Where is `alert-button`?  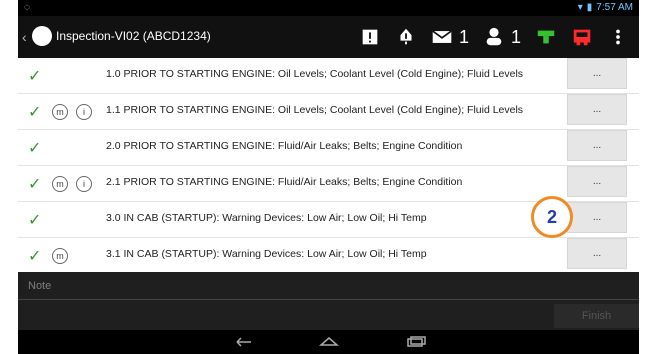 alert-button is located at coordinates (370, 37).